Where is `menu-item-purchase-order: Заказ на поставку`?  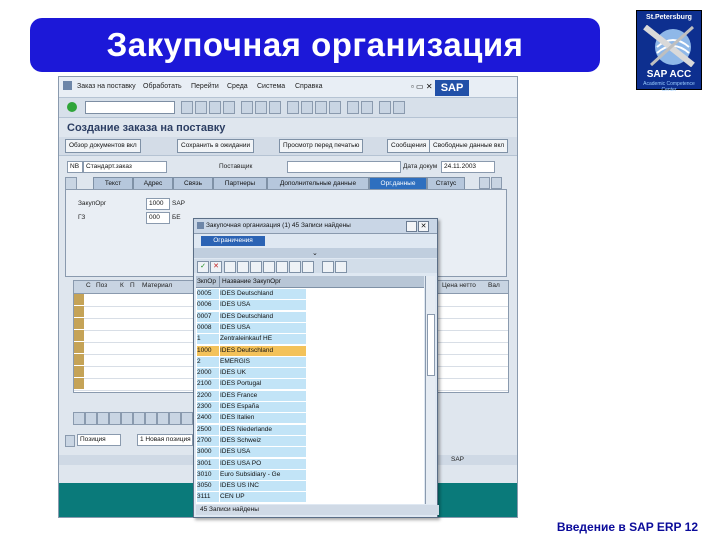
menu-item-purchase-order: Заказ на поставку is located at coordinates (106, 86).